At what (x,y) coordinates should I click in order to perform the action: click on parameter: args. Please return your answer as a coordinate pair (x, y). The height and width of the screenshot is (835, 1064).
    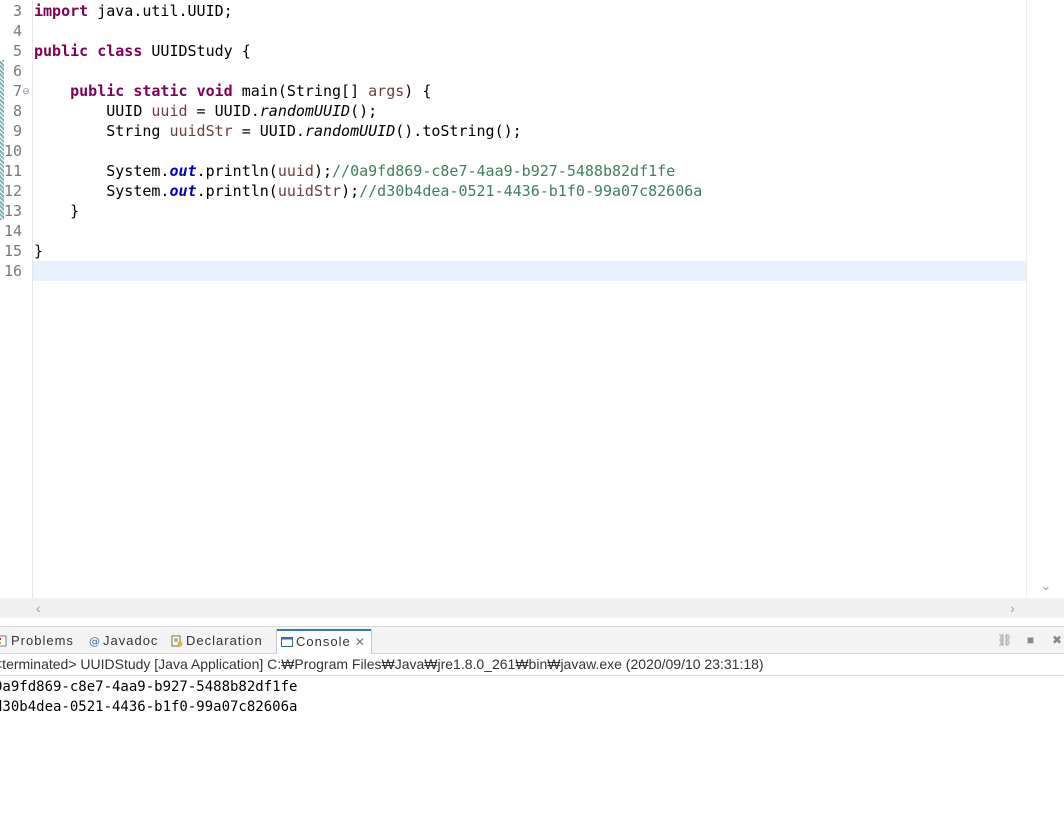
    Looking at the image, I should click on (386, 91).